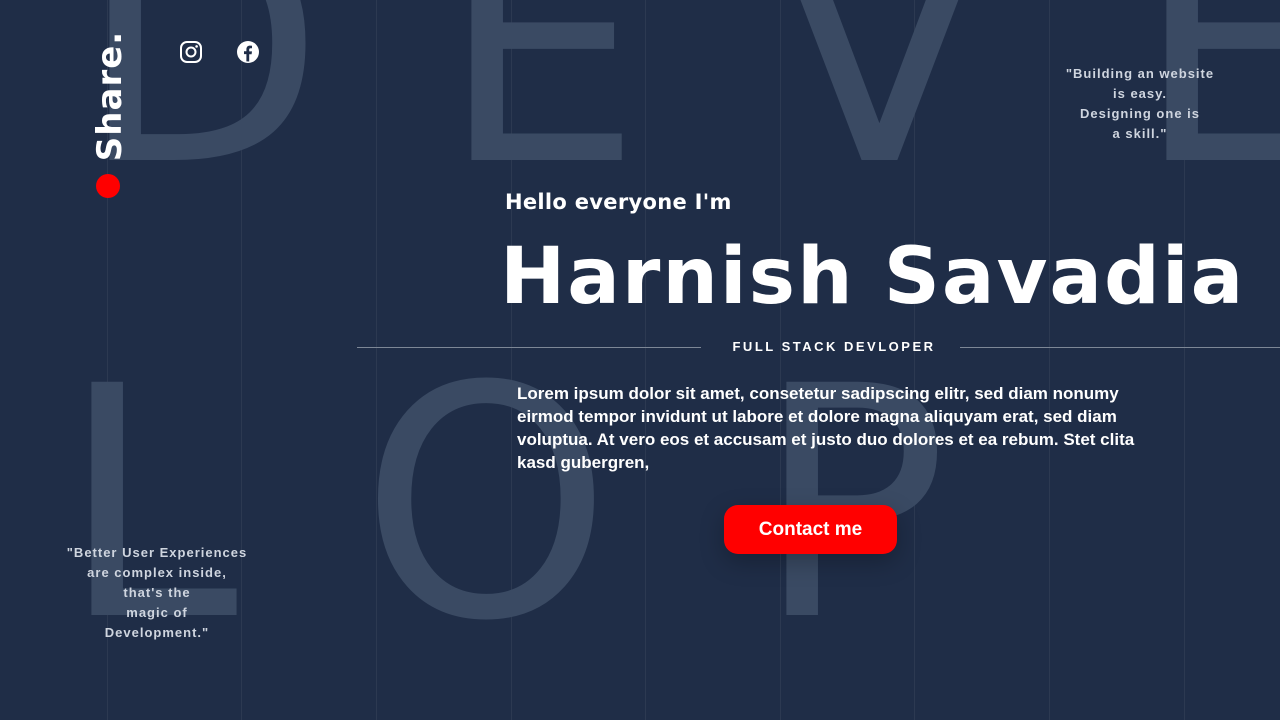 Image resolution: width=1280 pixels, height=720 pixels. What do you see at coordinates (191, 52) in the screenshot?
I see `instagram-icon` at bounding box center [191, 52].